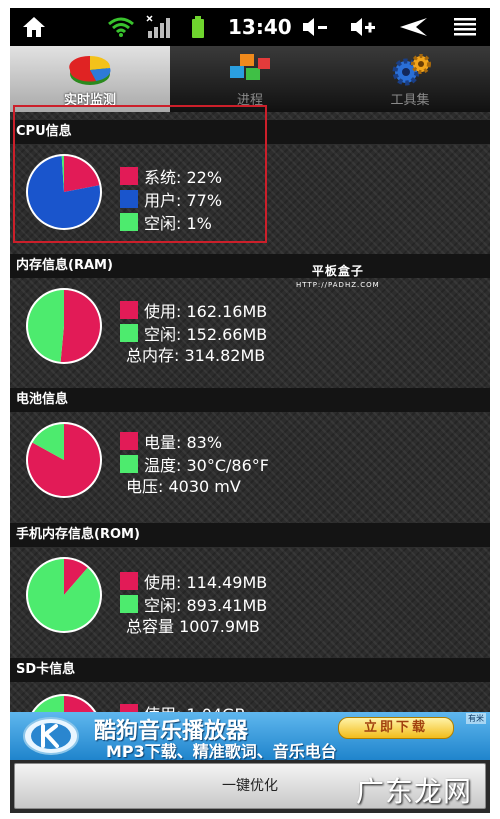 The height and width of the screenshot is (819, 500). What do you see at coordinates (51, 736) in the screenshot?
I see `kugou-logo-icon` at bounding box center [51, 736].